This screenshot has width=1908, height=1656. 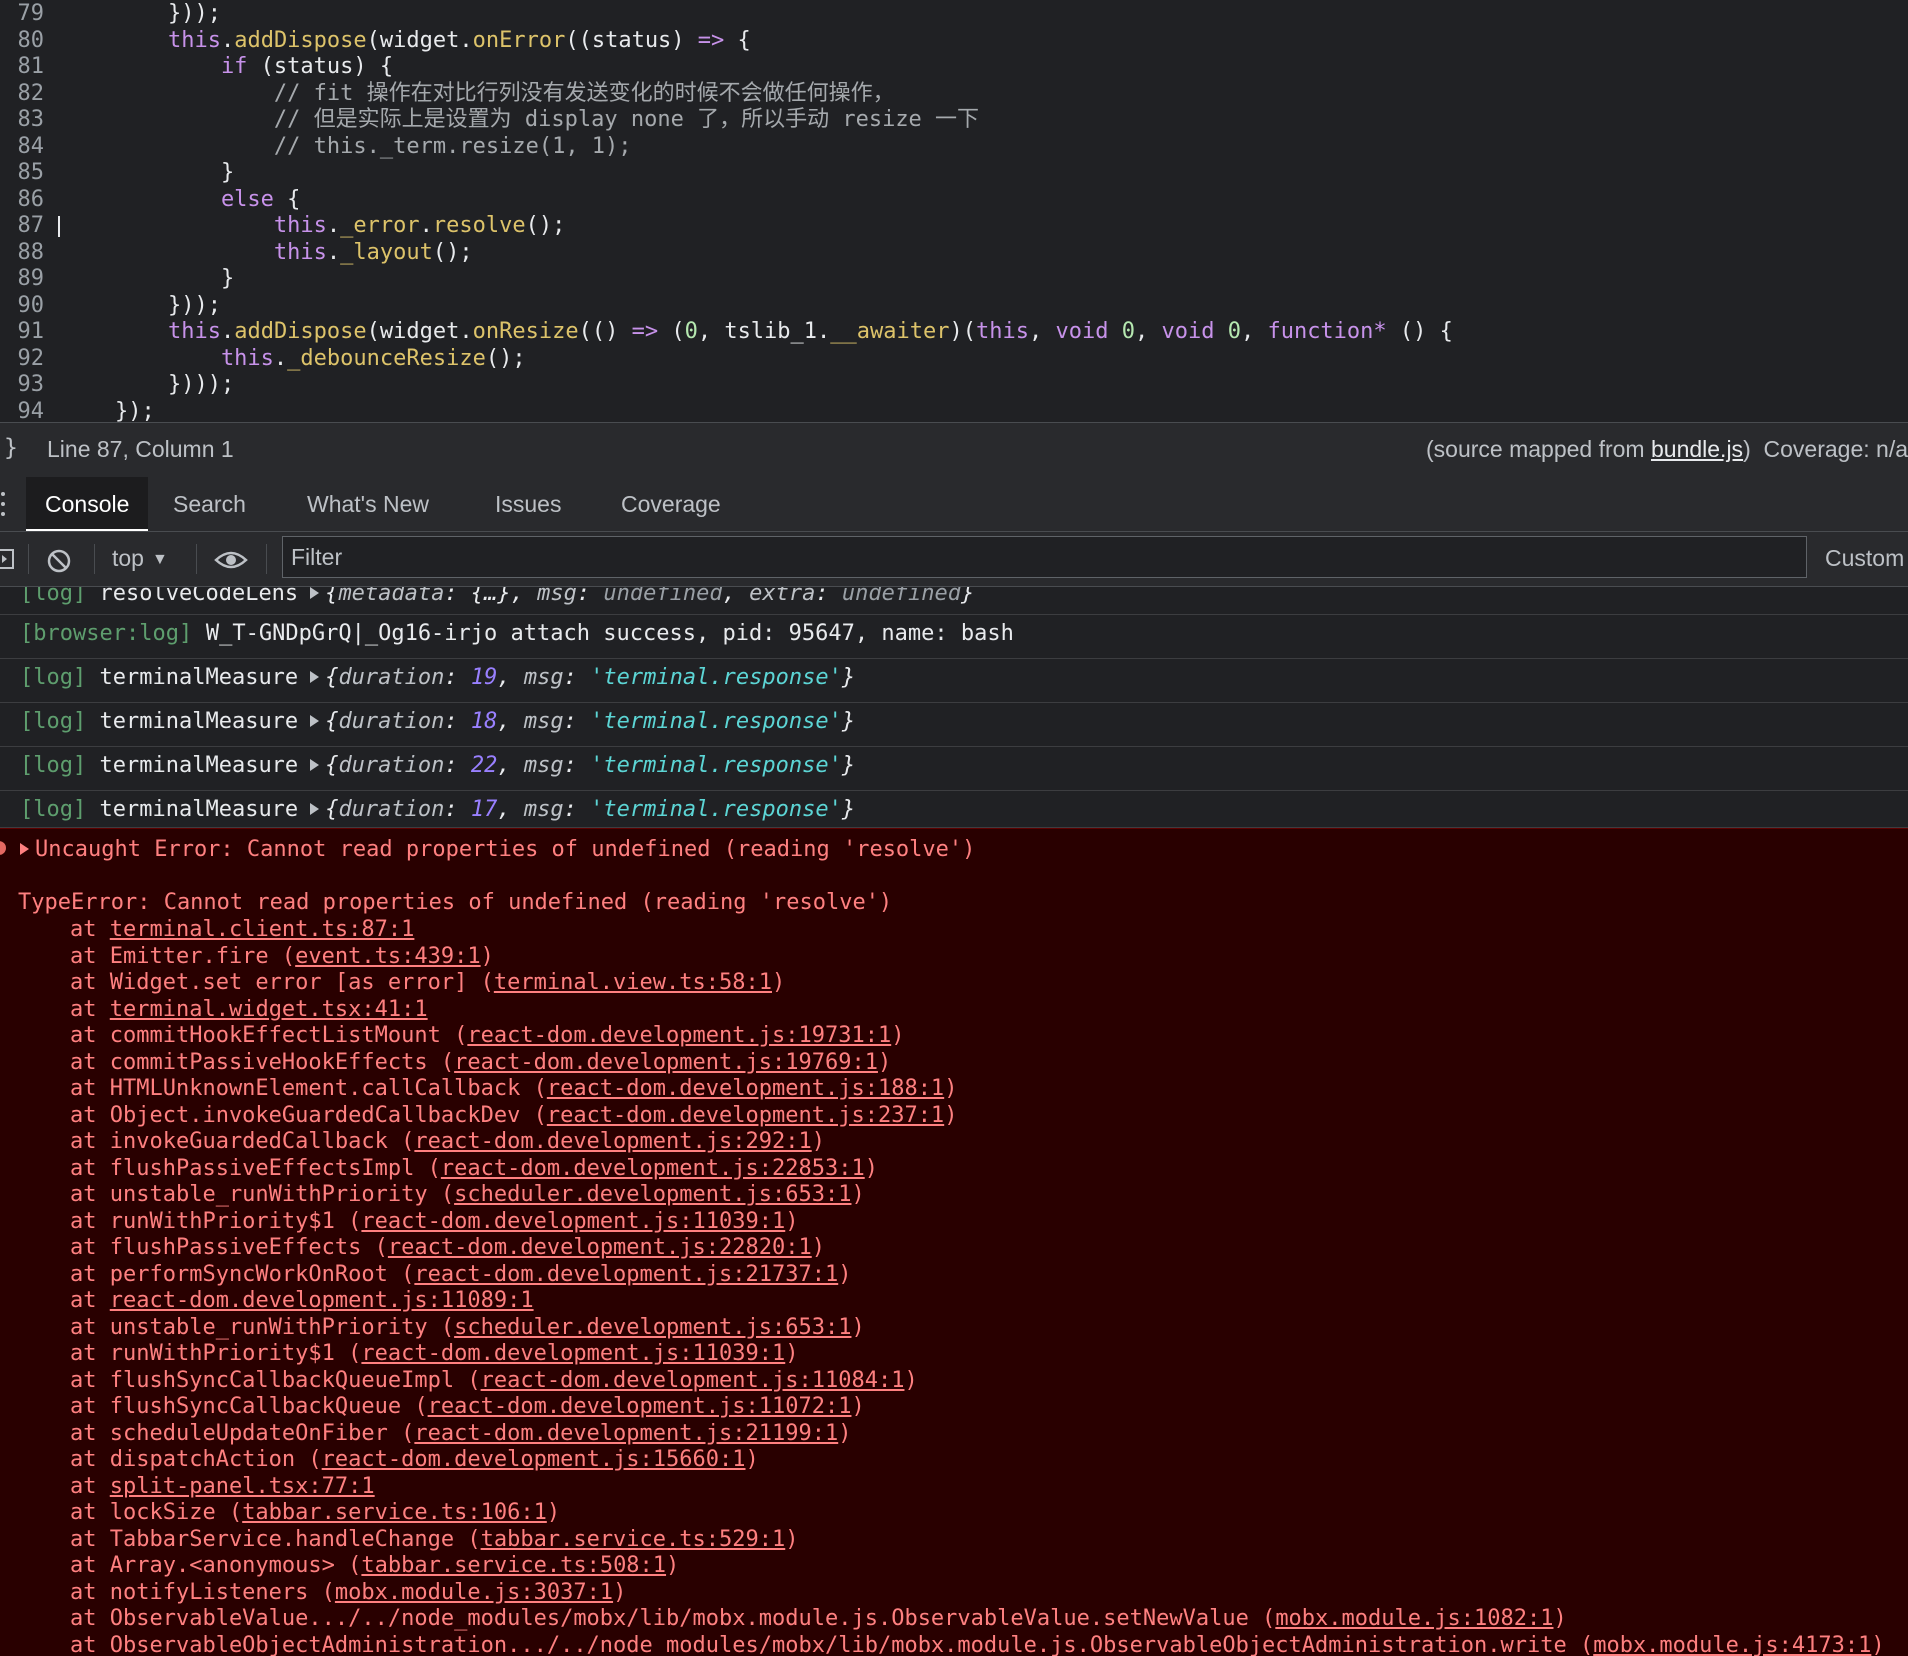 What do you see at coordinates (954, 411) in the screenshot?
I see `code-line: 94 });` at bounding box center [954, 411].